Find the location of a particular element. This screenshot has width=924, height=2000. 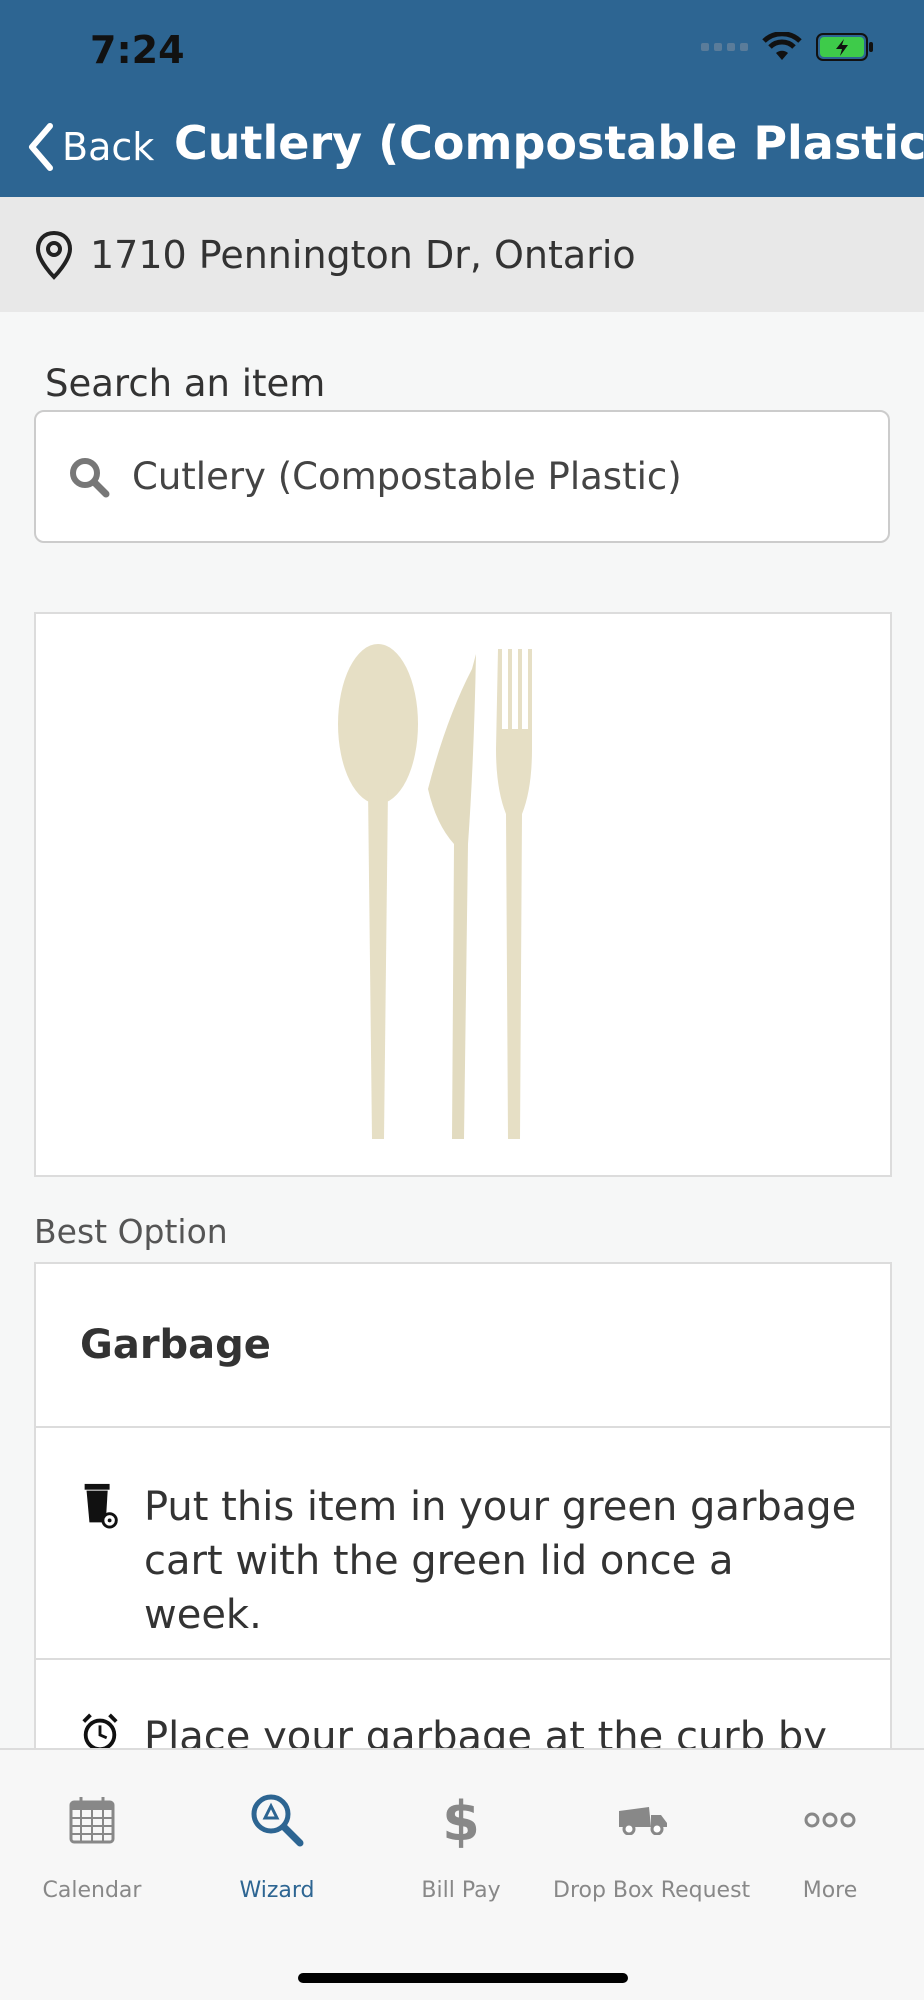

page-title: Cutlery (Compostable Plastic) is located at coordinates (549, 143).